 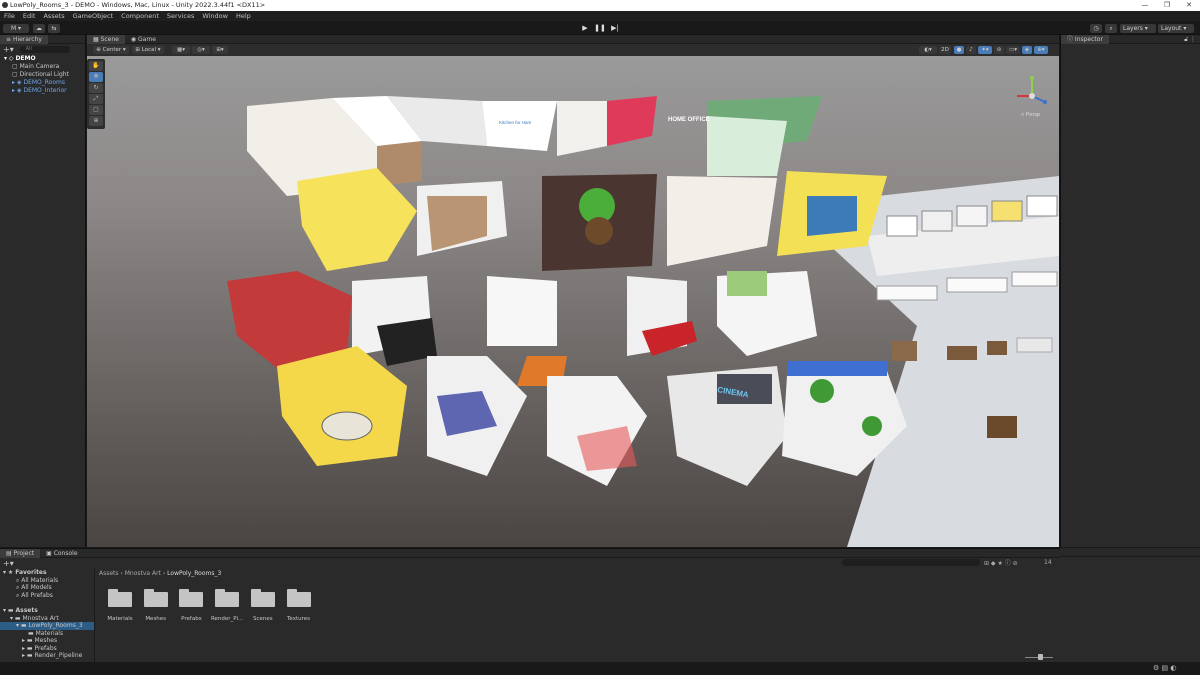 What do you see at coordinates (1048, 562) in the screenshot?
I see `hidden-count: 14` at bounding box center [1048, 562].